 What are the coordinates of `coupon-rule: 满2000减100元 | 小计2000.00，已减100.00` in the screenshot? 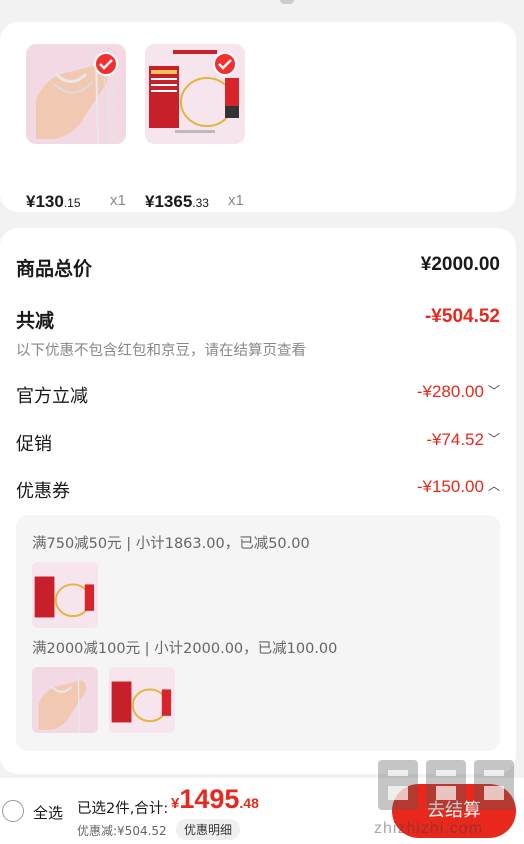 It's located at (185, 649).